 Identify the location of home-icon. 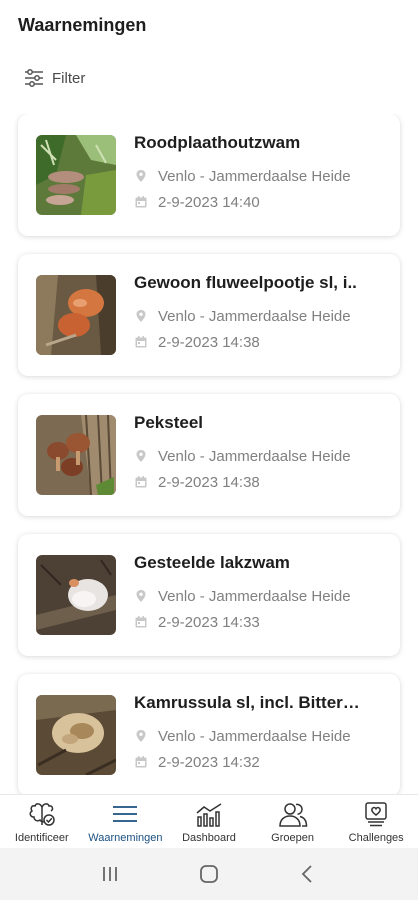
(209, 874).